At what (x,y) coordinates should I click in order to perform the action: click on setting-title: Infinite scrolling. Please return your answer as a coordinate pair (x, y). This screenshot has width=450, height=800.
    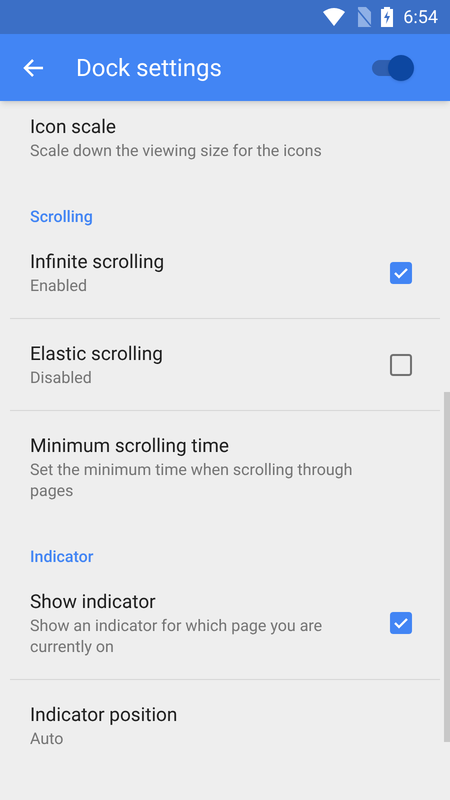
    Looking at the image, I should click on (210, 262).